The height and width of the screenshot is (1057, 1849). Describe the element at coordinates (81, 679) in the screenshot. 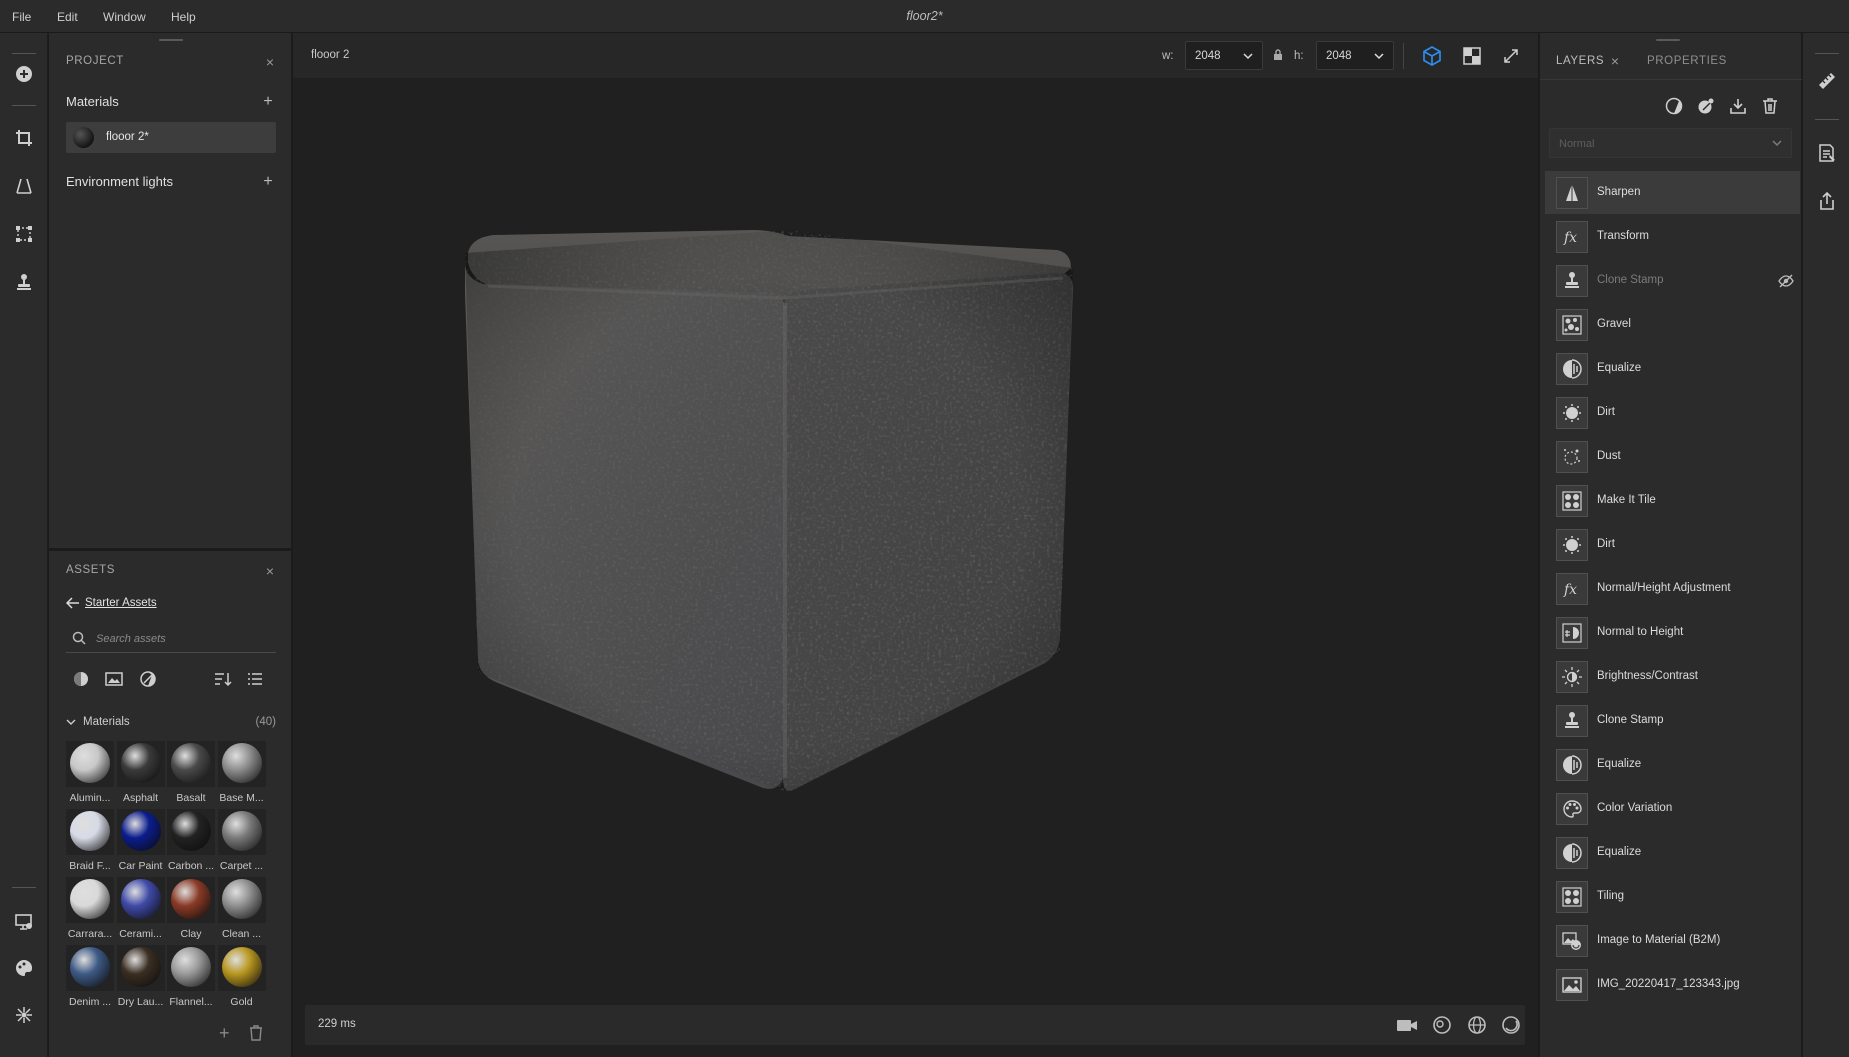

I see `filter-materials-icon` at that location.